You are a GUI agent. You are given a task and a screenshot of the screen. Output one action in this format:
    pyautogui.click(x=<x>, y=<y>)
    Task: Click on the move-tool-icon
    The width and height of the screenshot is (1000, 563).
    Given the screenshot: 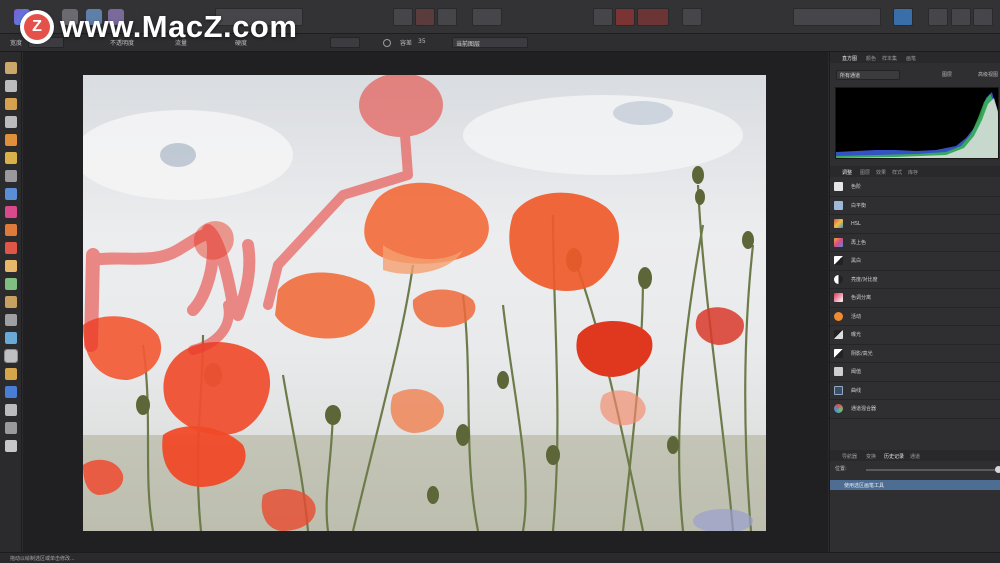 What is the action you would take?
    pyautogui.click(x=11, y=86)
    